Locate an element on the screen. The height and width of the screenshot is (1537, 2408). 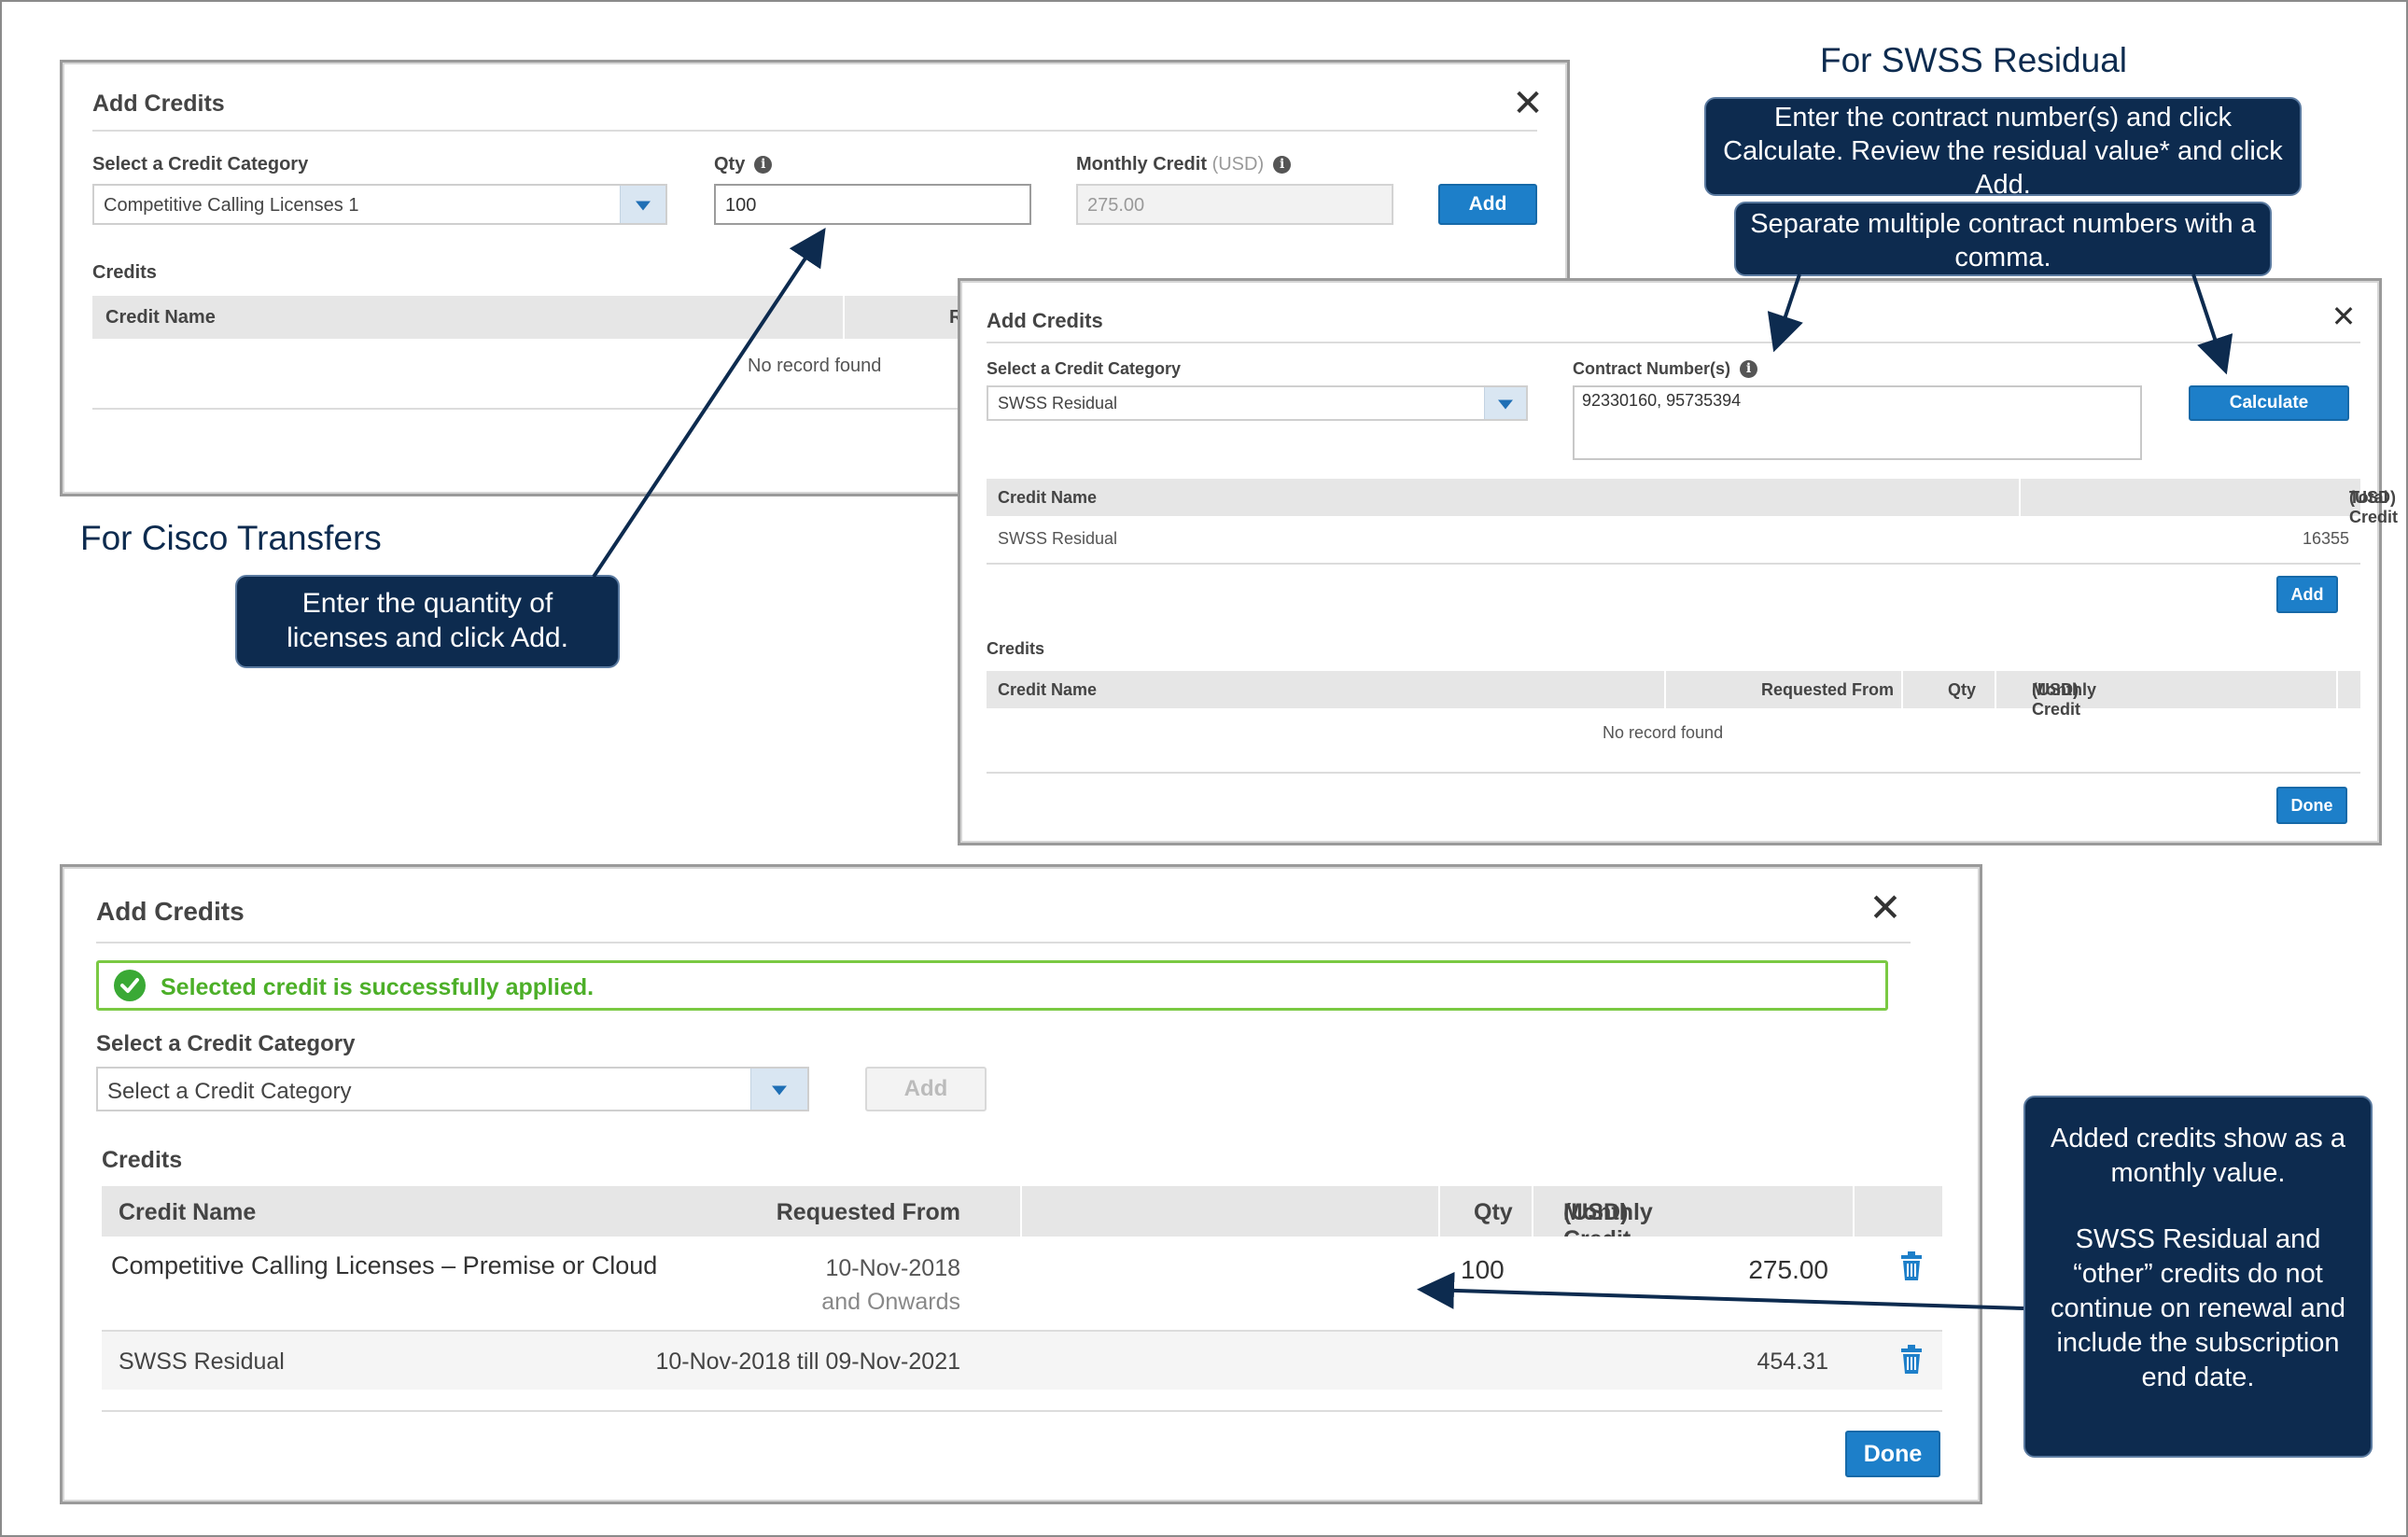
total-credit-table-header: Credit Name Total Credit (USD) is located at coordinates (1692, 503).